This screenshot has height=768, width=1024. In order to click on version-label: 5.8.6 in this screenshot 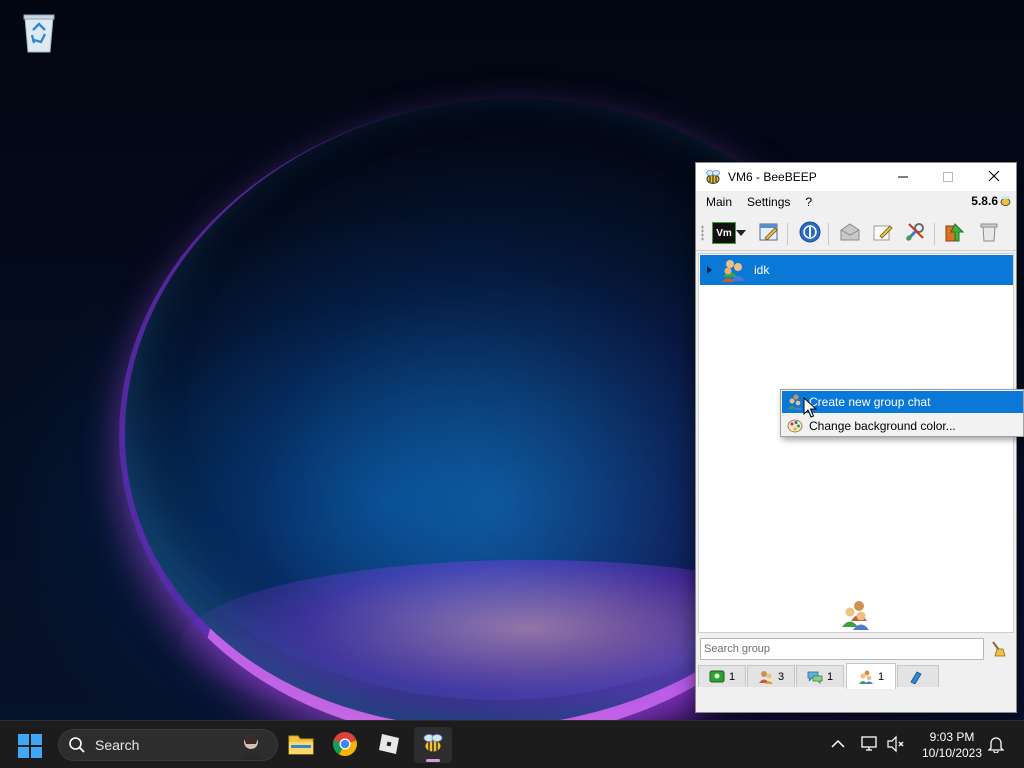, I will do `click(984, 201)`.